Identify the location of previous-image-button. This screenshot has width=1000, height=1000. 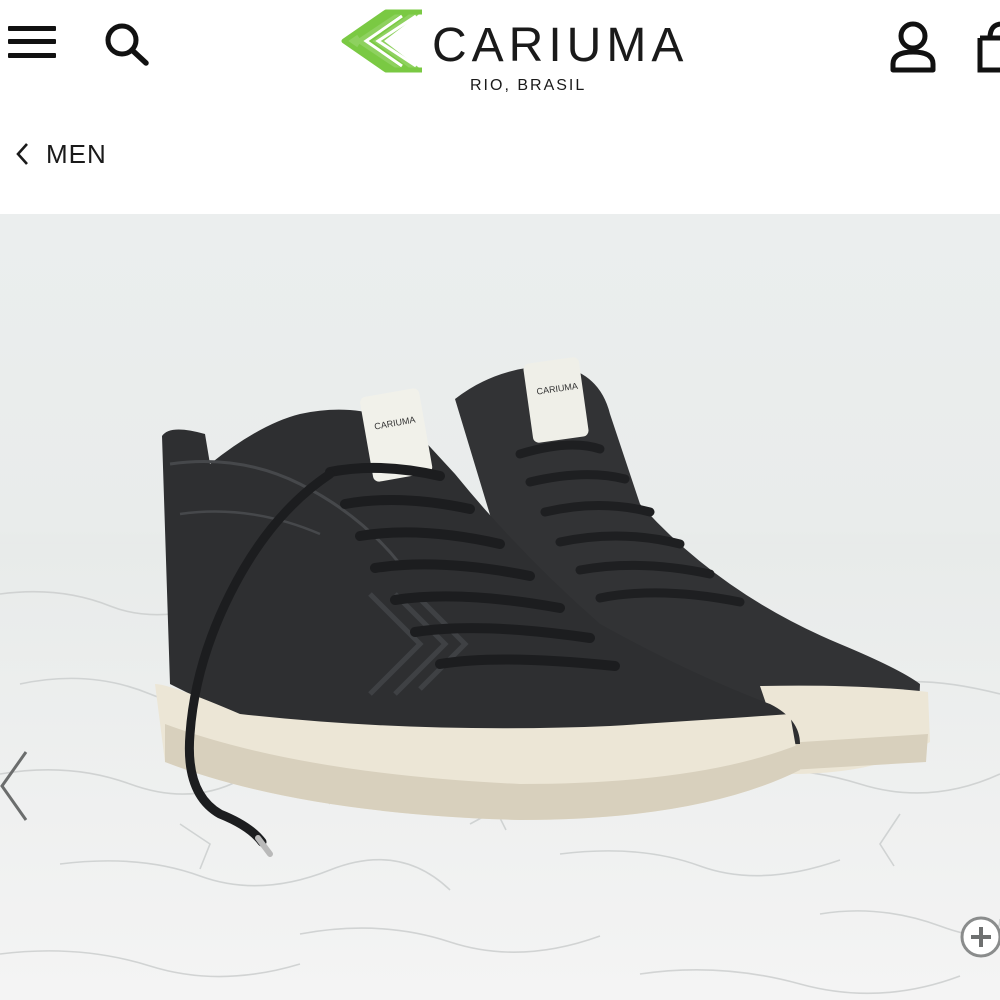
(18, 784).